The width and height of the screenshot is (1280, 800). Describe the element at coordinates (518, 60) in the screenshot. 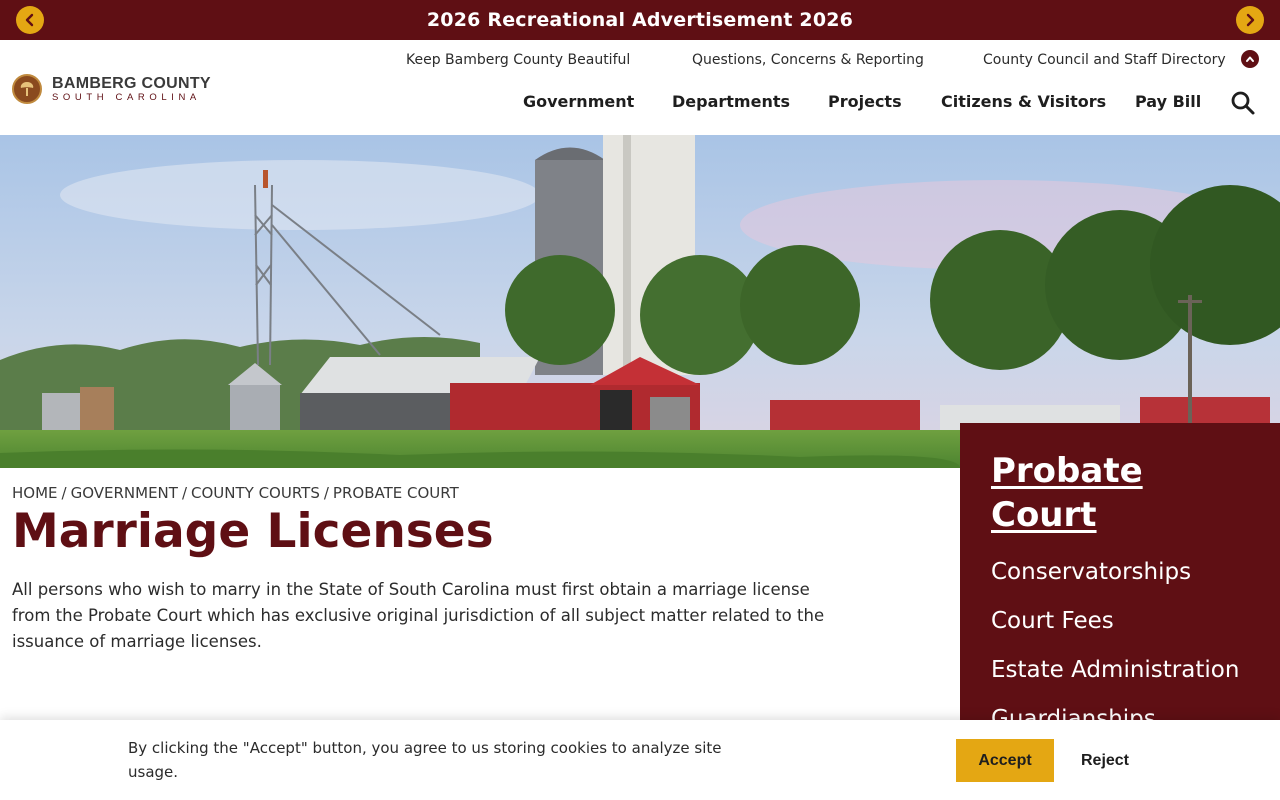

I see `util-link-keep-beautiful: Keep Bamberg County Beautiful` at that location.